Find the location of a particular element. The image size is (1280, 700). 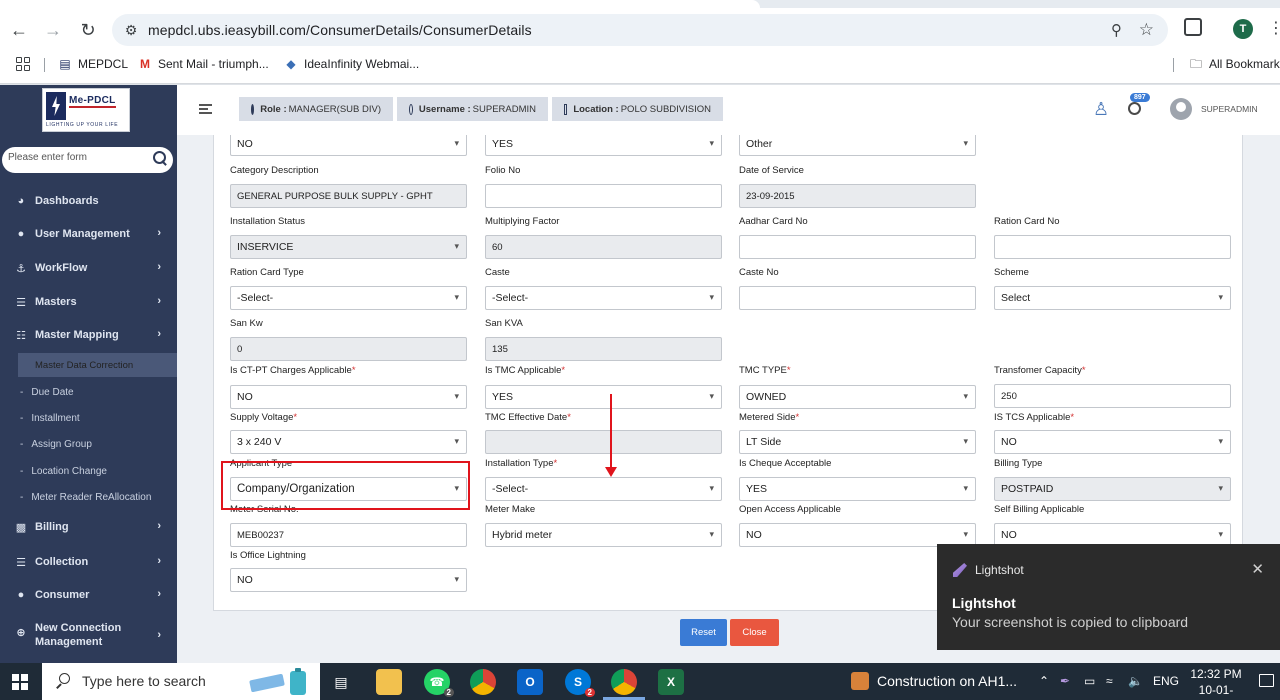

tmc-type-select: OWNED is located at coordinates (857, 397).